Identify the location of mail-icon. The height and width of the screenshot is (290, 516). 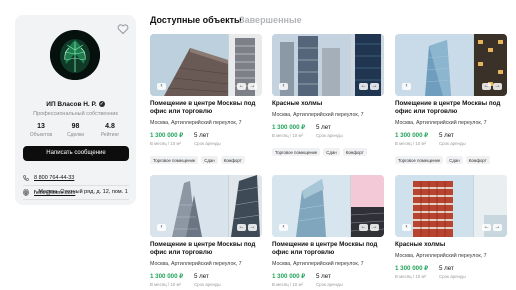
(26, 193).